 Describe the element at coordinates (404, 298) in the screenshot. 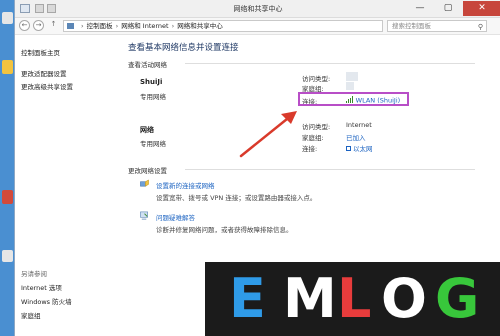

I see `watermark-letter-o: O` at that location.